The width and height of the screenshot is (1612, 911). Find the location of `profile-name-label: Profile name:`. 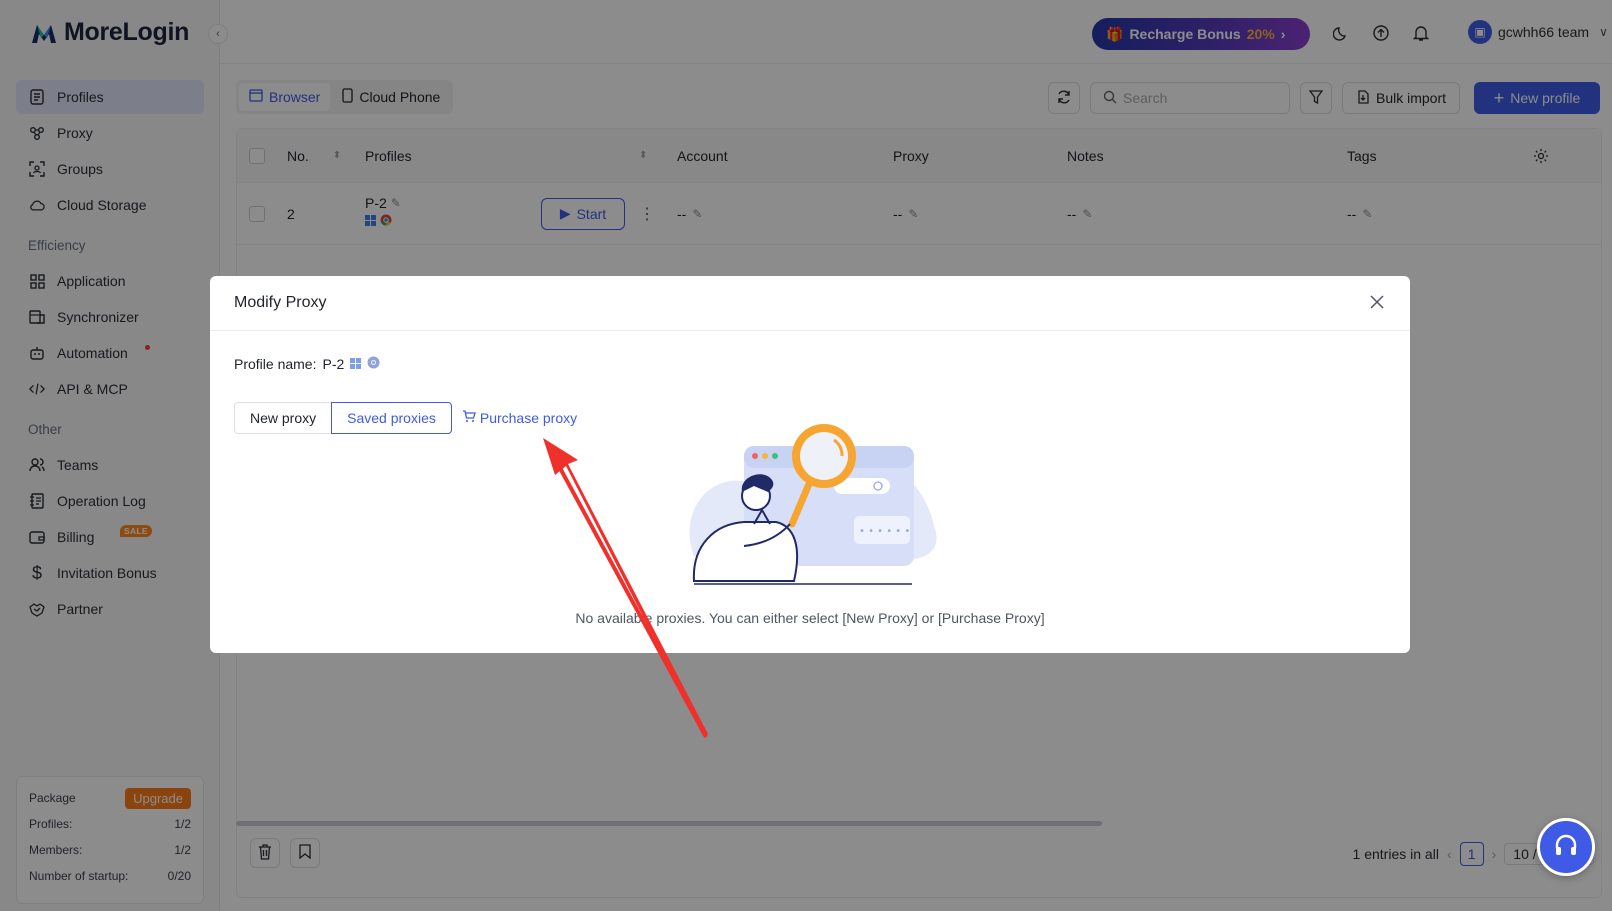

profile-name-label: Profile name: is located at coordinates (275, 364).